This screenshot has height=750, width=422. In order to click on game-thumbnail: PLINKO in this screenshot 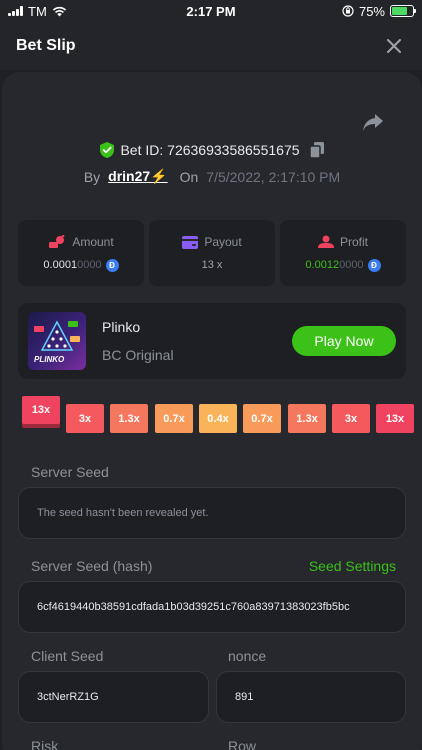, I will do `click(57, 341)`.